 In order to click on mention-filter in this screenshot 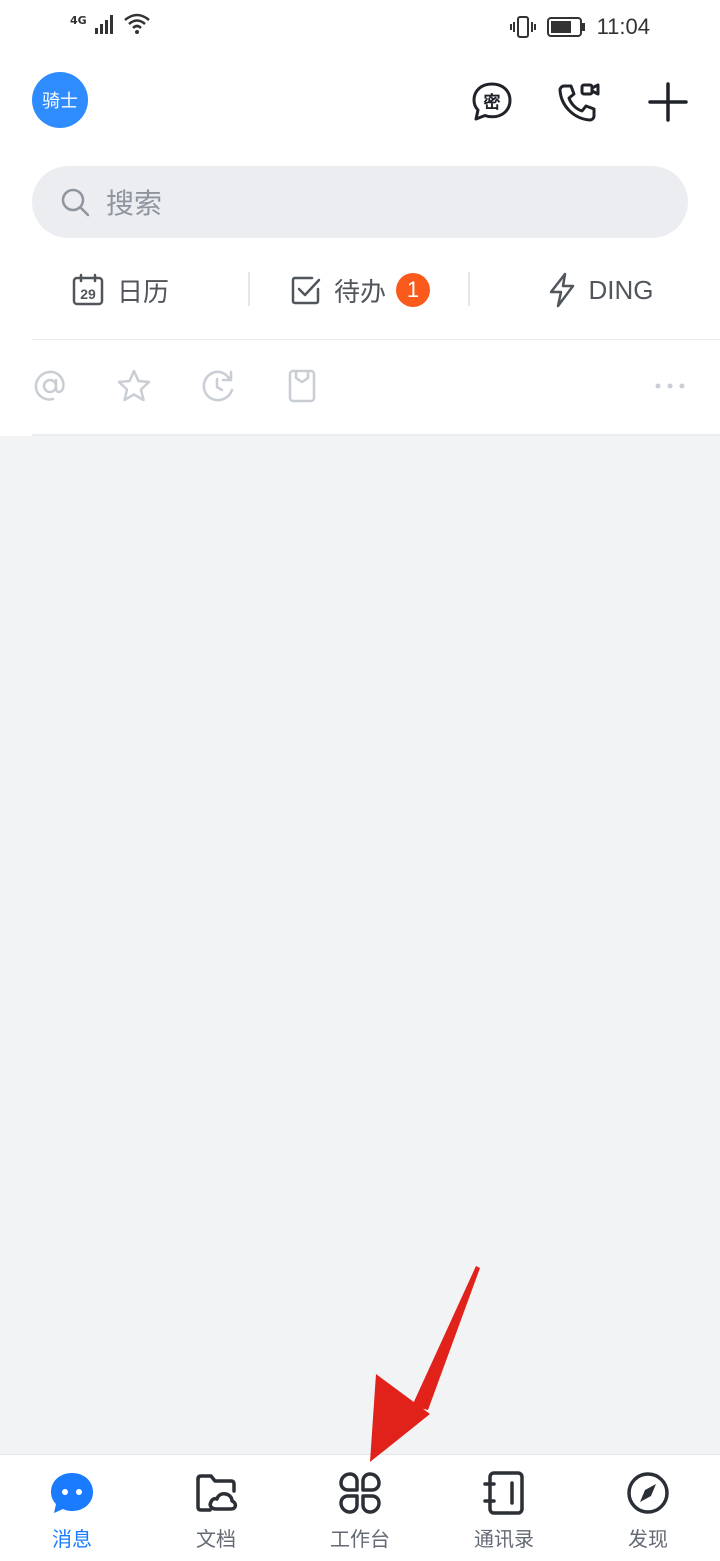, I will do `click(50, 386)`.